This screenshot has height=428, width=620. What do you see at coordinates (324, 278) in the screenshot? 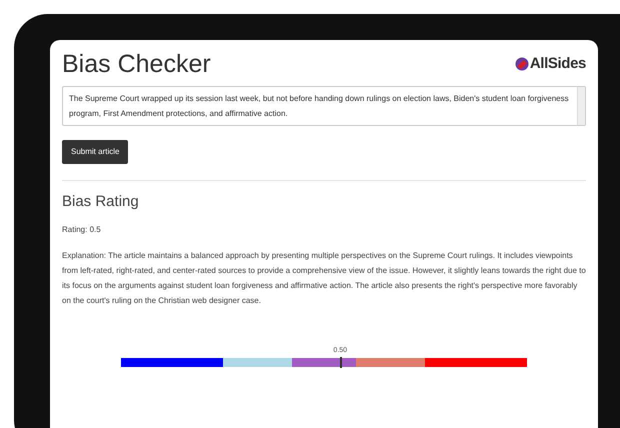
I see `explanation-text: Explanation: The article maintains a balanced approach by presenting multiple perspectives on the Supreme Court rulings. It includes viewpoints from left-rated, right-rated, and center-rated sources to provide a comprehensive view of the issue. However, it slightly leans towards the right due to its focus on the arguments against student loan forgiveness and affirmative action. The article also presents the right's perspective more favorably on the court's ruling on the Christian web designer case.` at bounding box center [324, 278].